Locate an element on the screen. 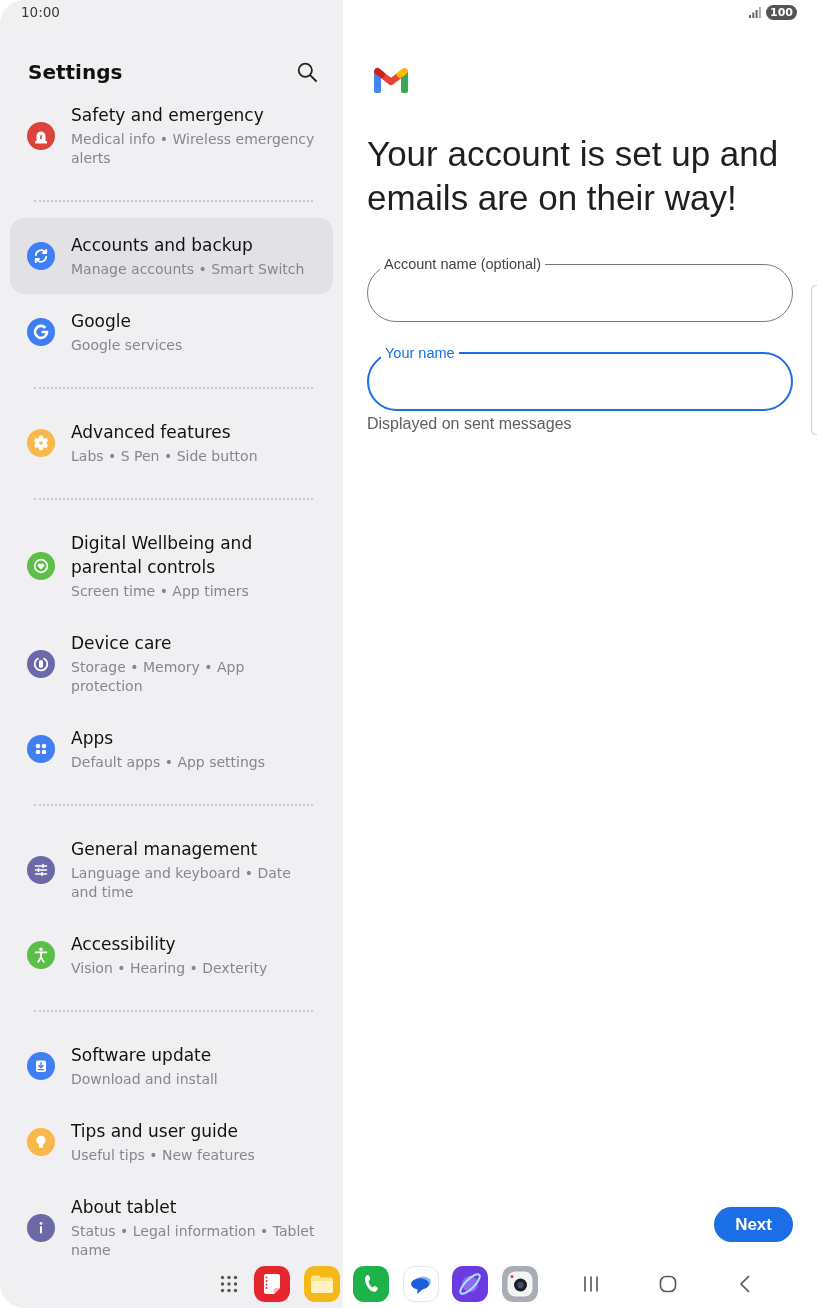 The width and height of the screenshot is (817, 1308). field-label: Your name is located at coordinates (420, 353).